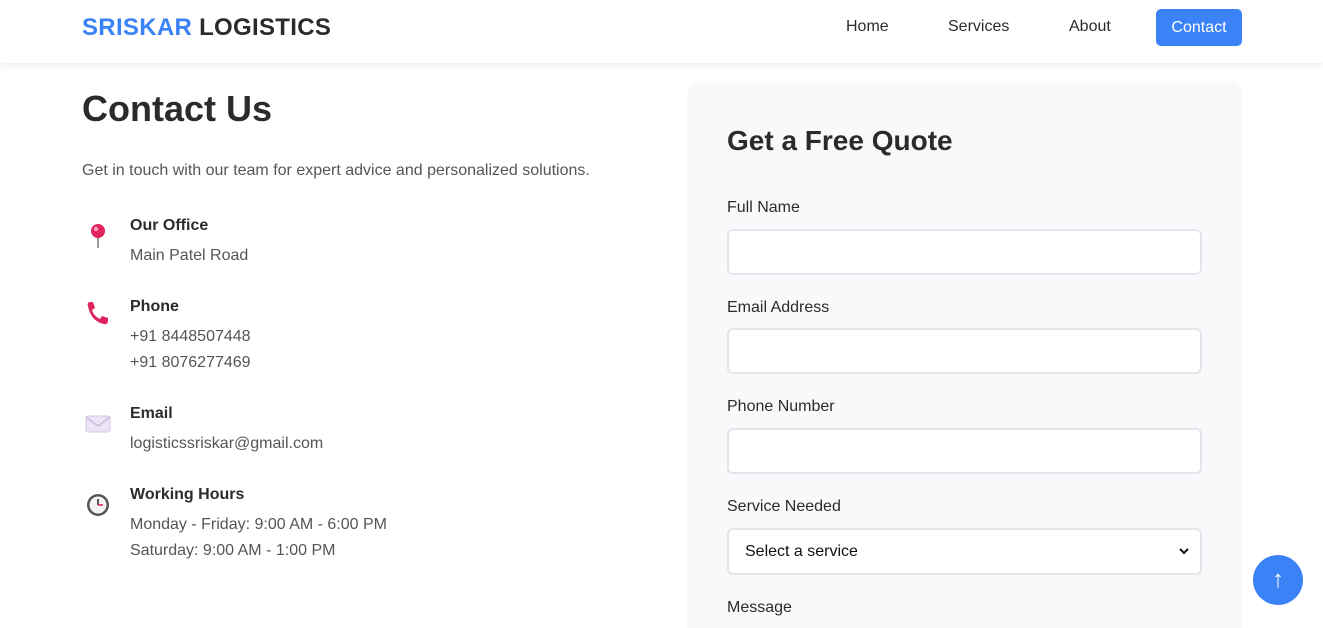  Describe the element at coordinates (964, 451) in the screenshot. I see `phone-input` at that location.